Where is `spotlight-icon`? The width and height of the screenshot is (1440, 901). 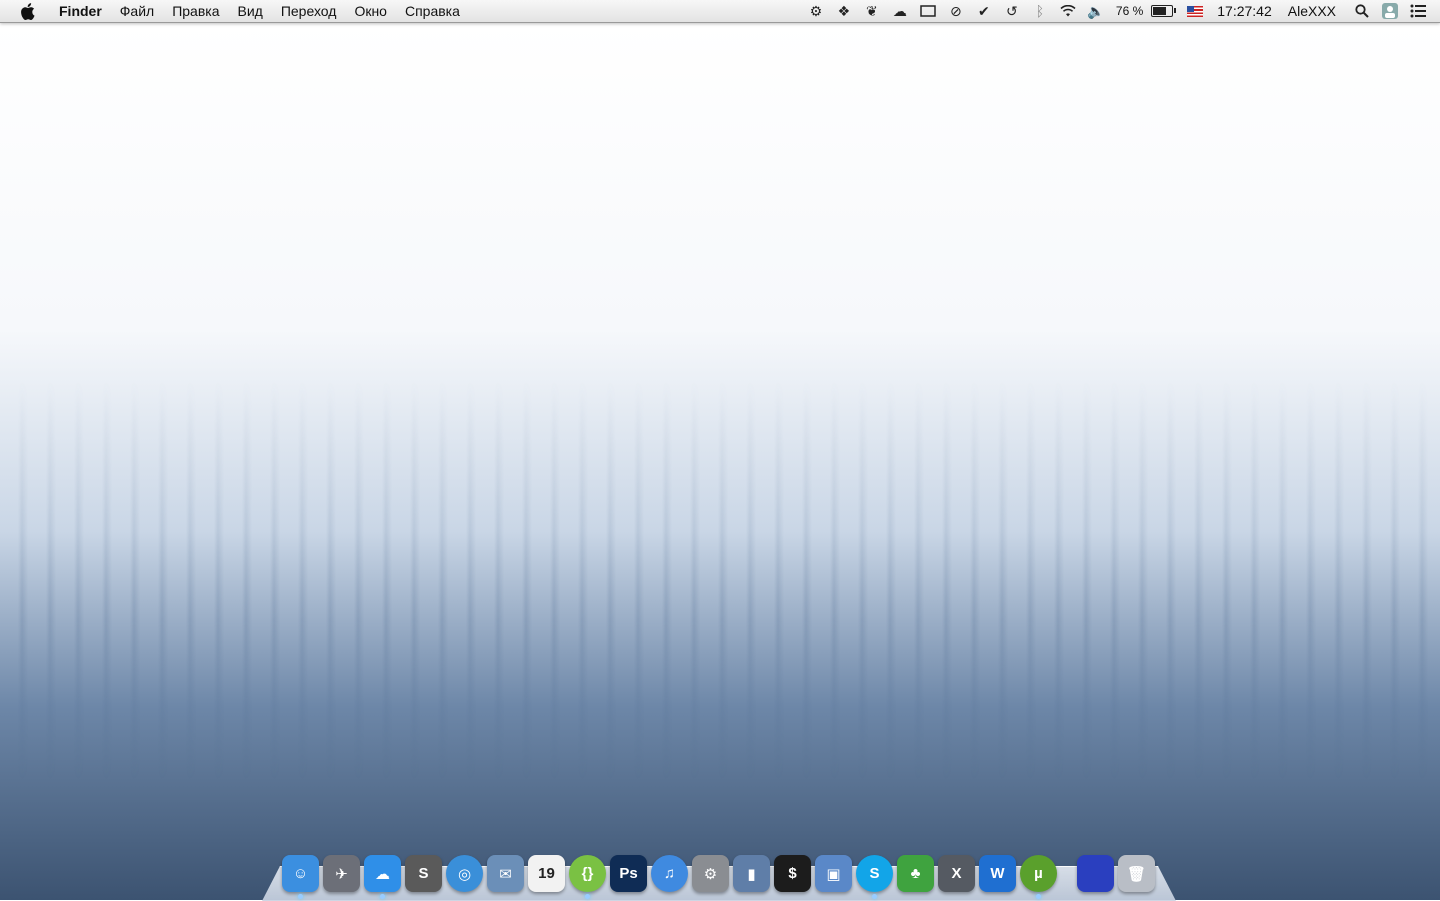 spotlight-icon is located at coordinates (1362, 11).